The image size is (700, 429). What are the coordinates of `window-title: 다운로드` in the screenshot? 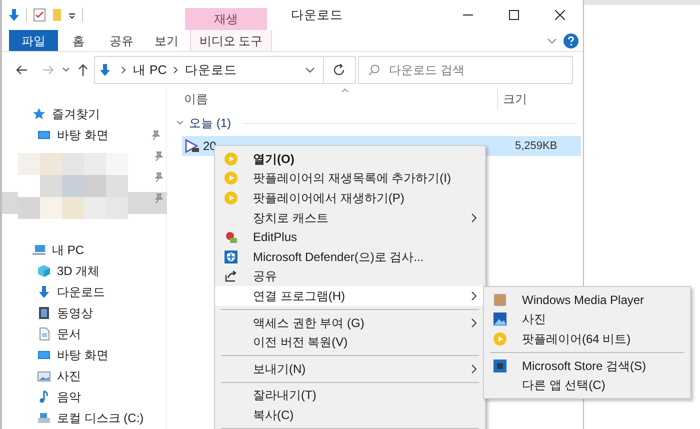 It's located at (317, 15).